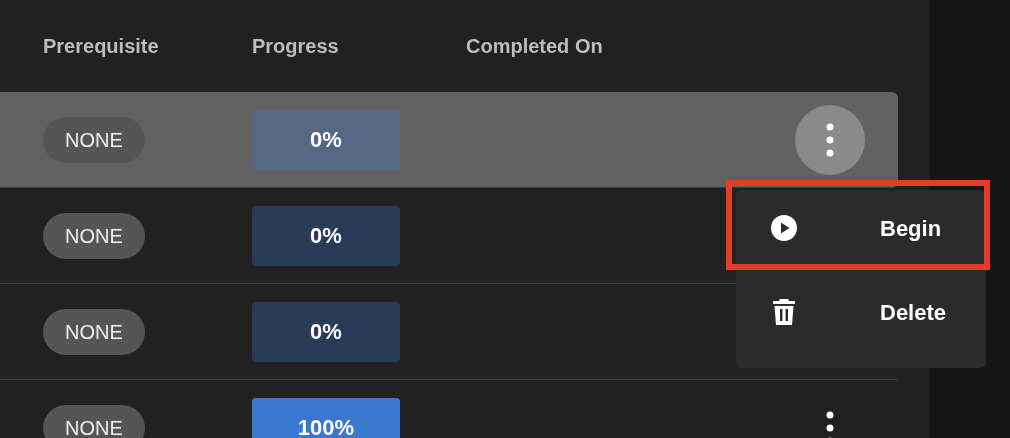 The width and height of the screenshot is (1010, 438). What do you see at coordinates (830, 139) in the screenshot?
I see `more-icon` at bounding box center [830, 139].